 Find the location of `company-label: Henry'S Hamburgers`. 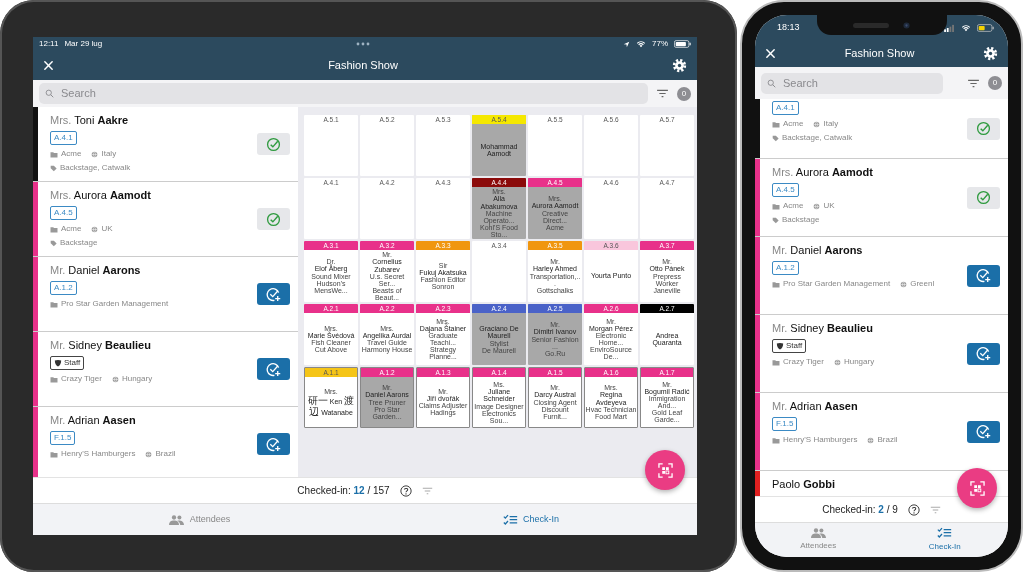

company-label: Henry'S Hamburgers is located at coordinates (98, 454).